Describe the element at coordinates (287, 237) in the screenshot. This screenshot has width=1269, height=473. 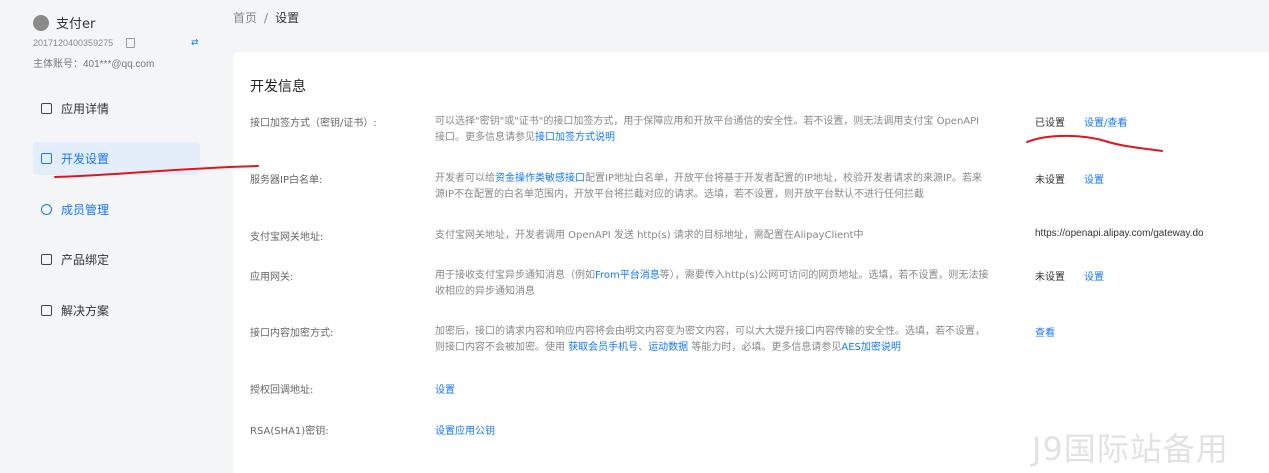
I see `row-label: 支付宝网关地址:` at that location.